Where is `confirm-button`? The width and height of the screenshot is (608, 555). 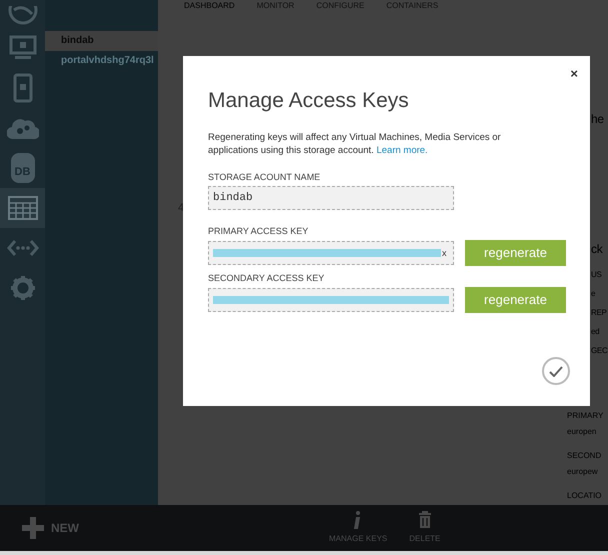 confirm-button is located at coordinates (556, 371).